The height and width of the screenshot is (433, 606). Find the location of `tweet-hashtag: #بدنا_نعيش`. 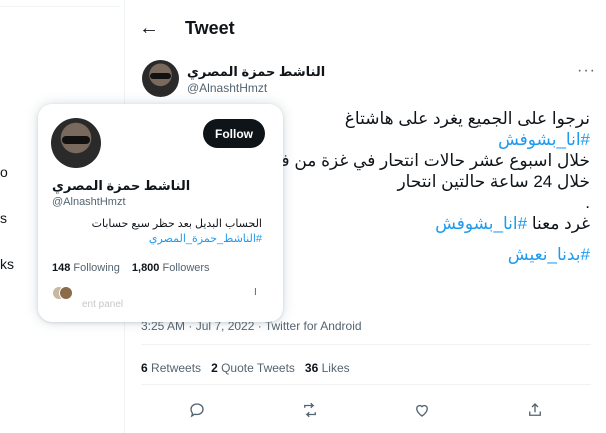

tweet-hashtag: #بدنا_نعيش is located at coordinates (430, 254).